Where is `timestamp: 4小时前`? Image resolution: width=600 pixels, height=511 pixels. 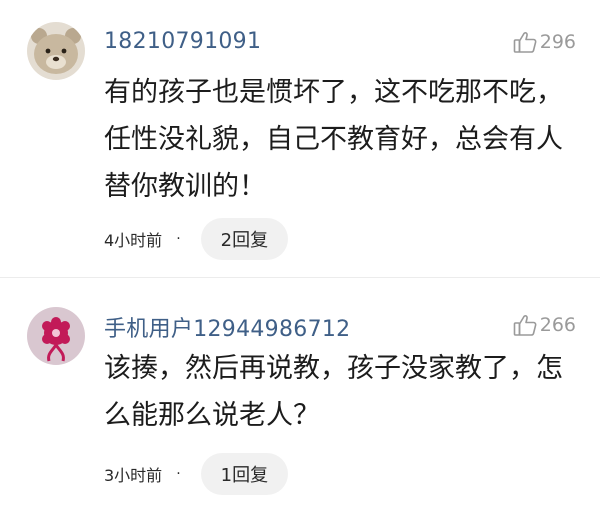
timestamp: 4小时前 is located at coordinates (133, 240).